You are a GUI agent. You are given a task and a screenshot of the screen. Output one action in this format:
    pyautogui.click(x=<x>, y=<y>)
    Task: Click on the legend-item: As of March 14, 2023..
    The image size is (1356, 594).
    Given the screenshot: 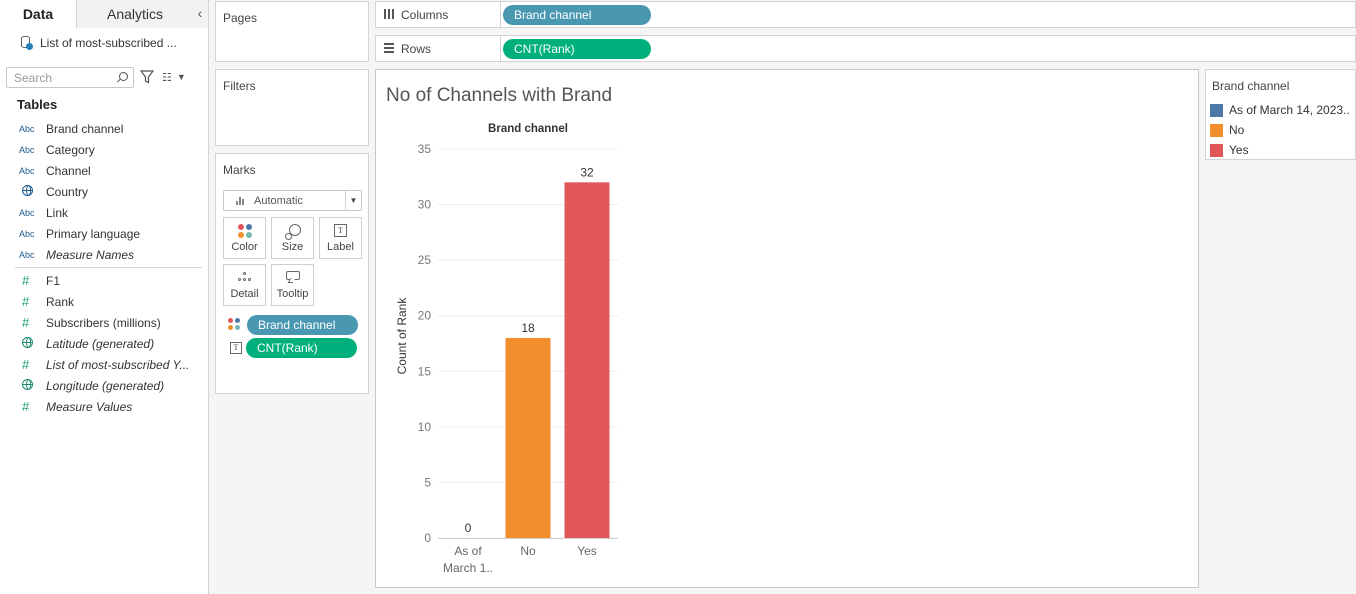 What is the action you would take?
    pyautogui.click(x=1280, y=110)
    